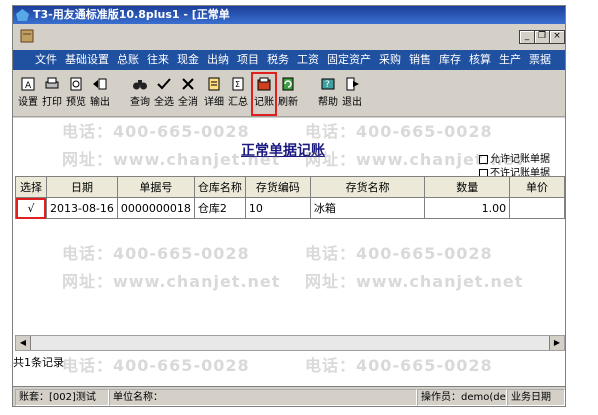 This screenshot has width=598, height=415. What do you see at coordinates (52, 93) in the screenshot?
I see `tool-print-button: 打印` at bounding box center [52, 93].